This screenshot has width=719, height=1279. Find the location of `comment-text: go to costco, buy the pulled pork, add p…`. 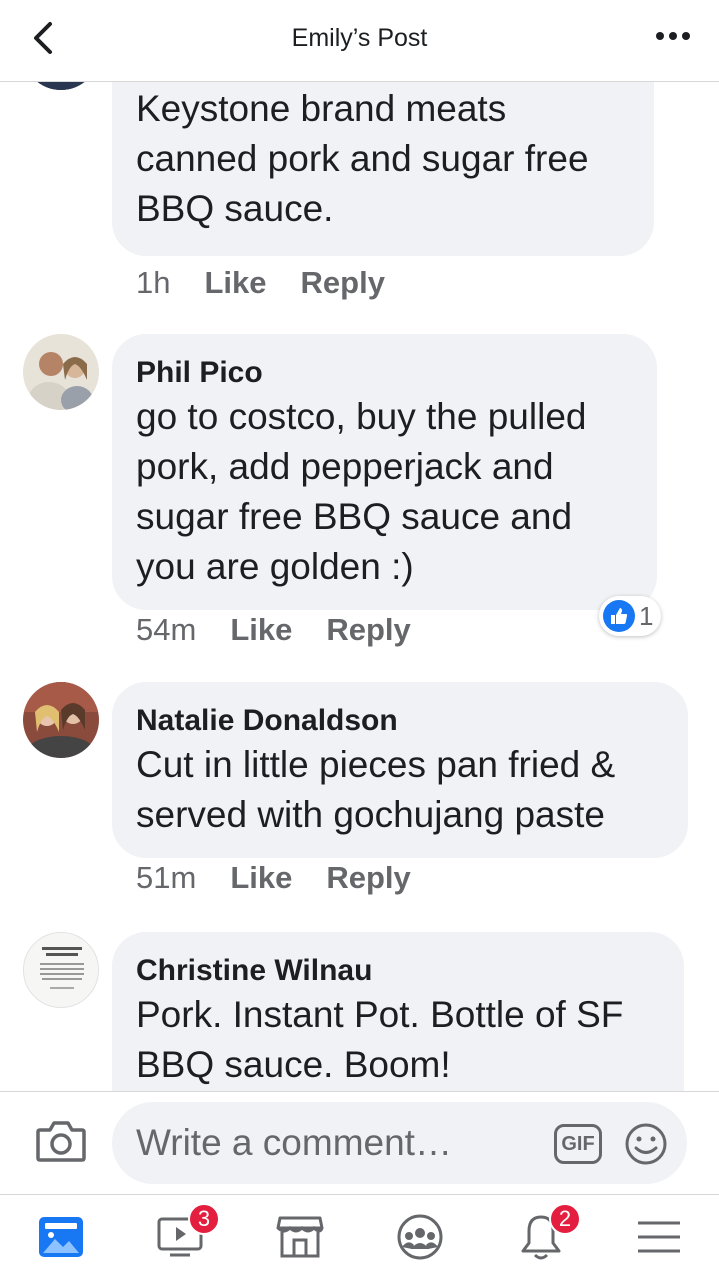

comment-text: go to costco, buy the pulled pork, add p… is located at coordinates (361, 491).